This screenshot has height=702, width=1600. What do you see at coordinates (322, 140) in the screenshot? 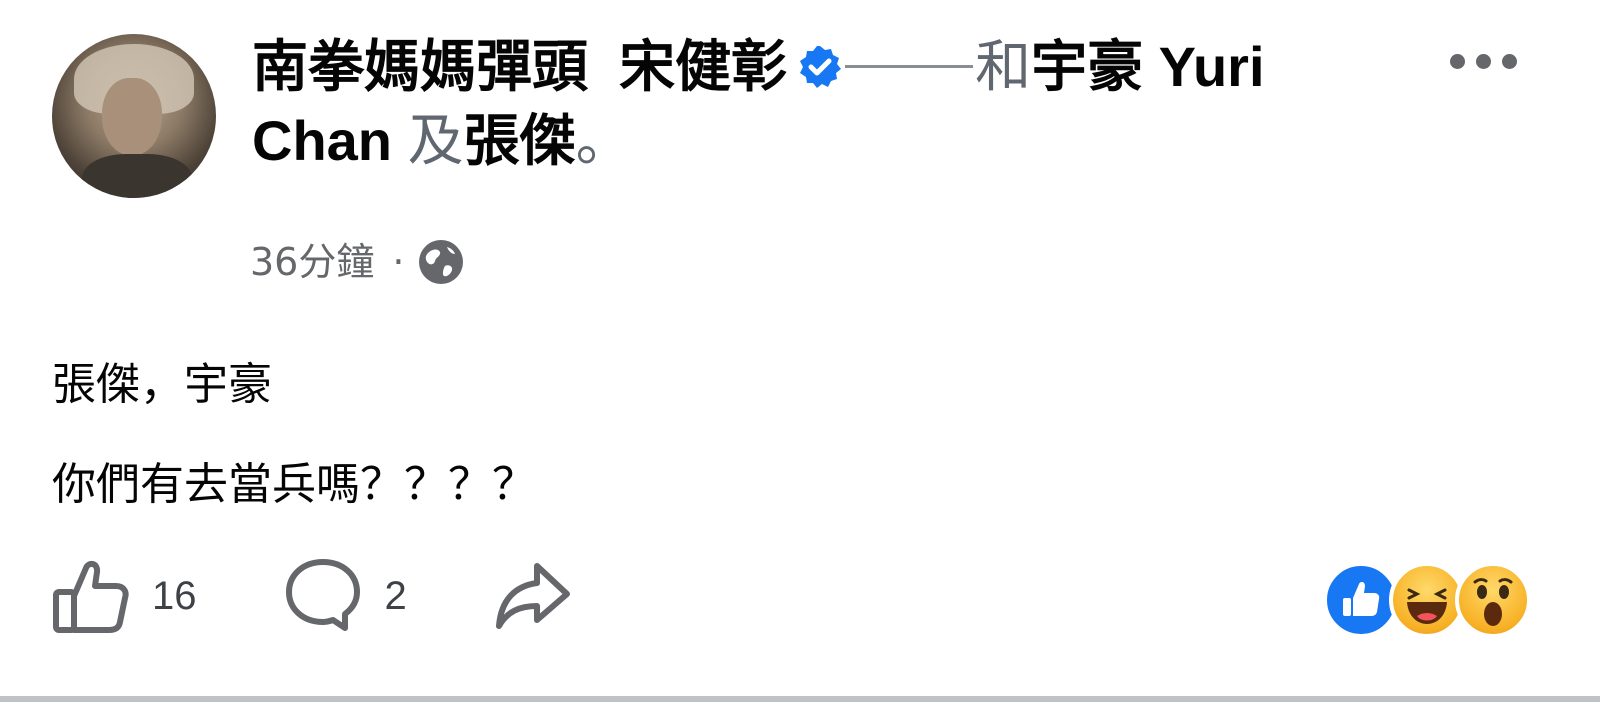
I see `tagged-user-1-part2: Chan` at bounding box center [322, 140].